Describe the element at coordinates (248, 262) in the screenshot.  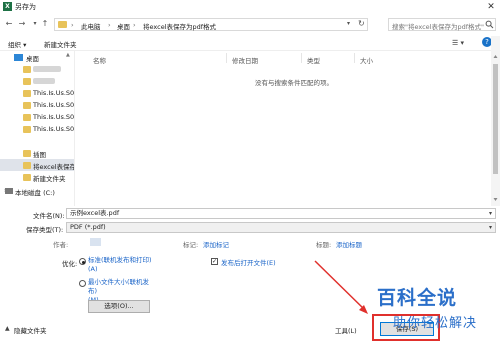
I see `open-after-publish-label: 发布后打开文件(E)` at that location.